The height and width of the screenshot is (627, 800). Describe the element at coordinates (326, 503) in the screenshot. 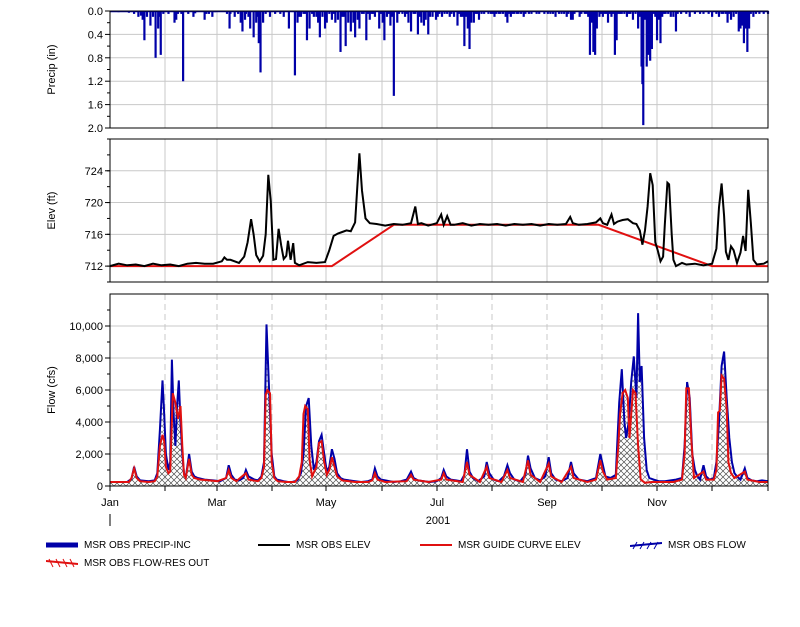

I see `x-tick-label: May` at that location.